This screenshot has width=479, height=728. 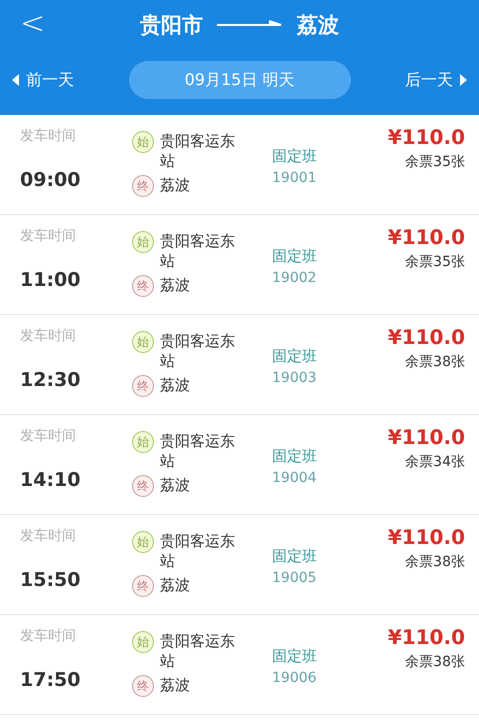 I want to click on trip-number: 19003, so click(x=295, y=378).